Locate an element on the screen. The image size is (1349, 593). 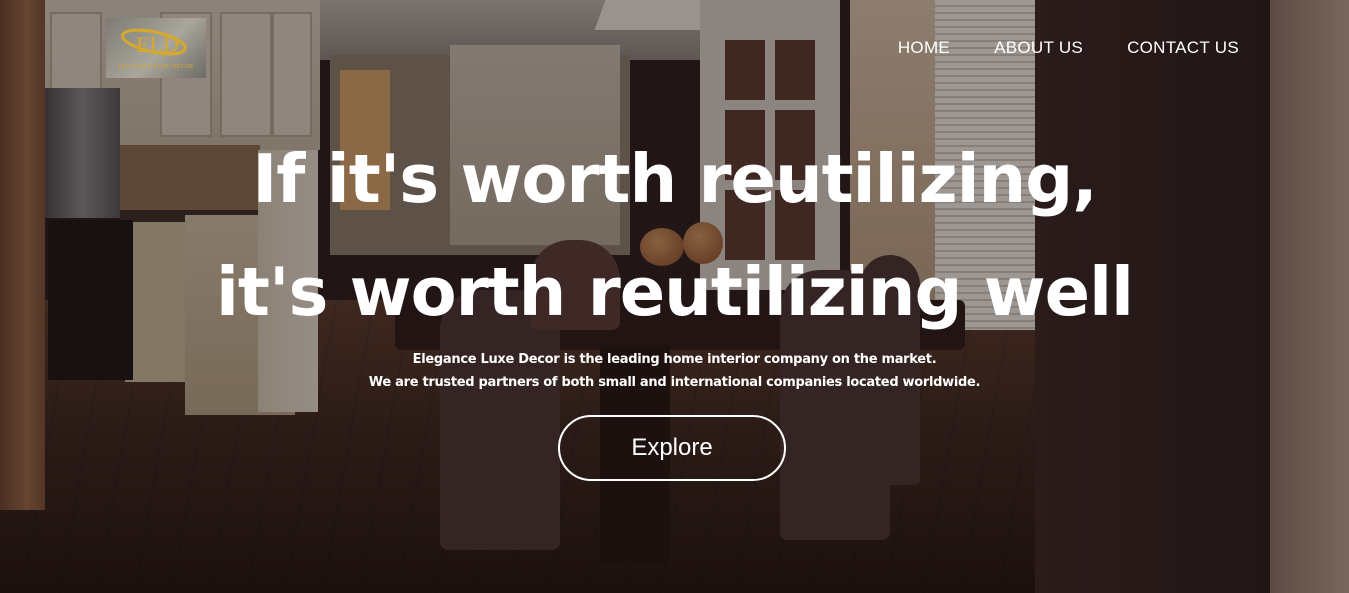
nav-item-about-us: ABOUT US is located at coordinates (1038, 48).